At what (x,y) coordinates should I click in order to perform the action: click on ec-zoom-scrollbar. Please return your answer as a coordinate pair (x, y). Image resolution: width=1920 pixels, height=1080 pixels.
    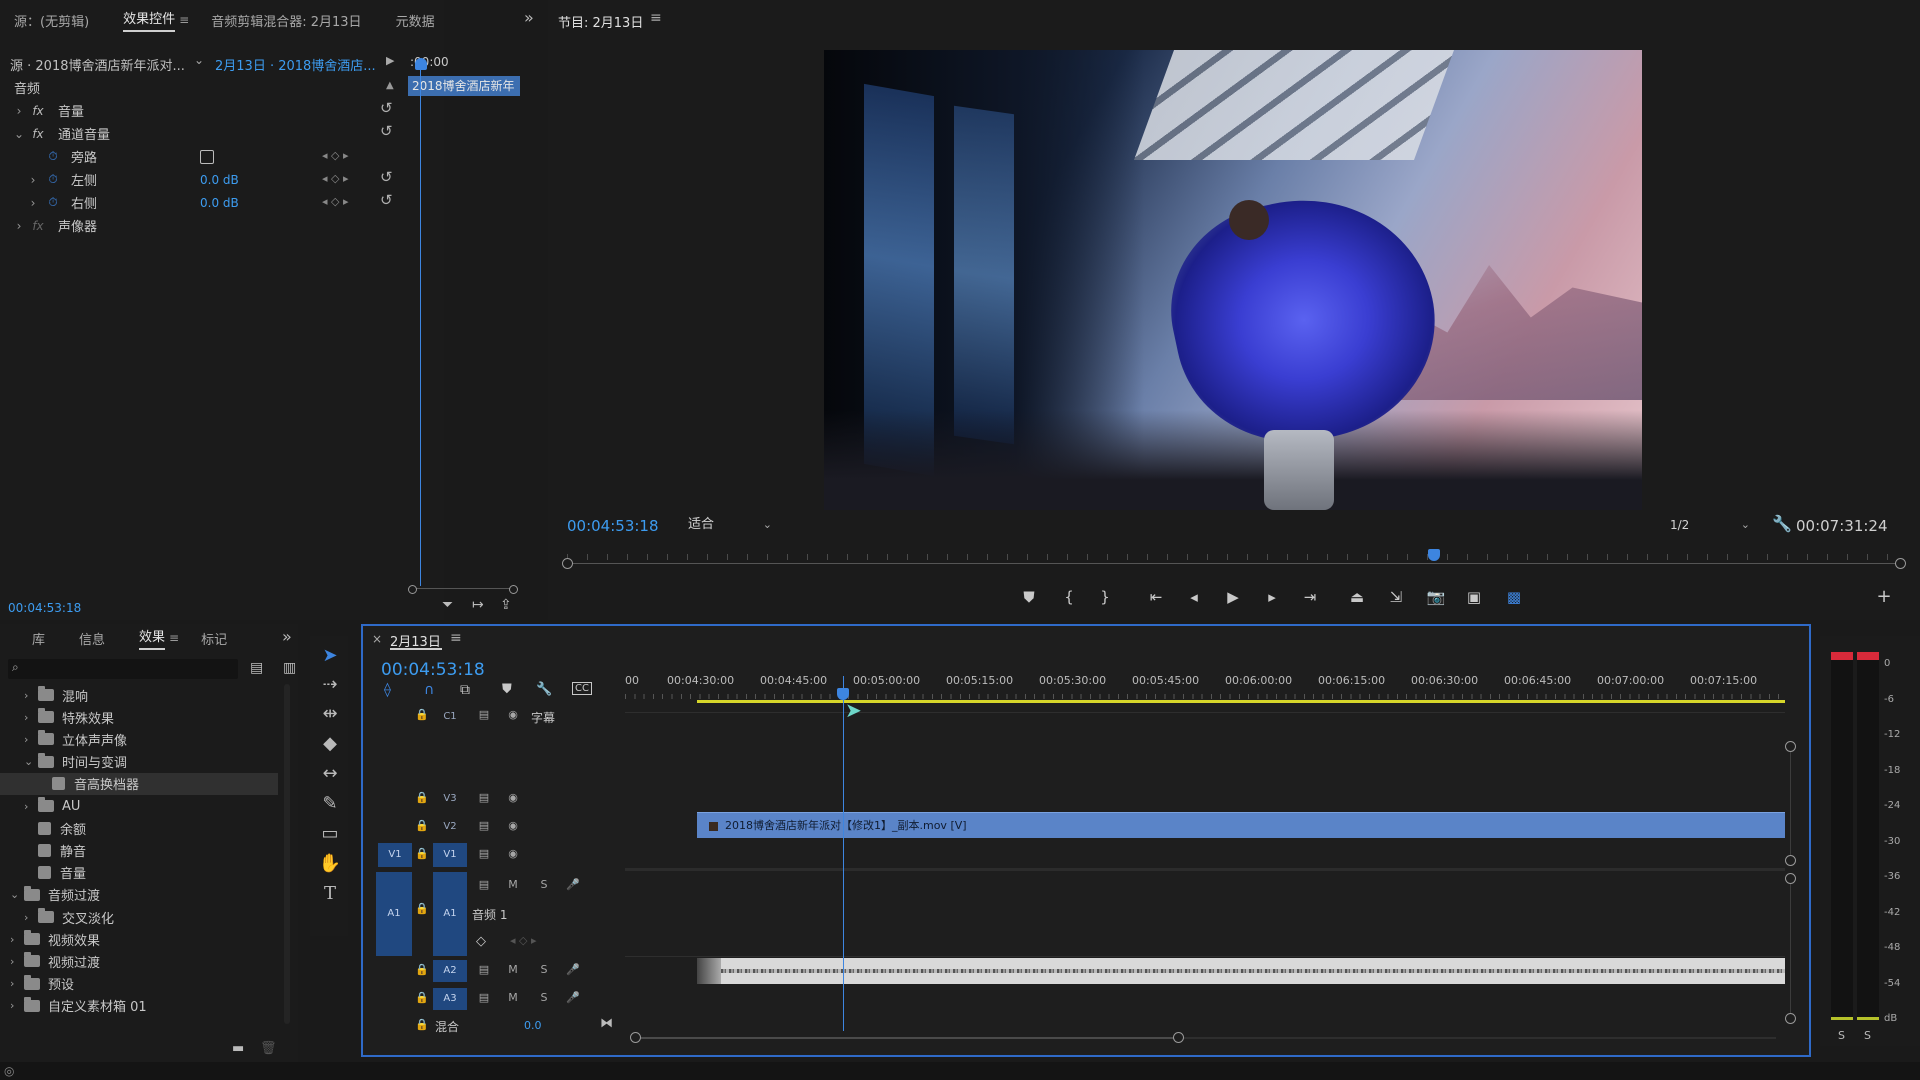
    Looking at the image, I should click on (463, 589).